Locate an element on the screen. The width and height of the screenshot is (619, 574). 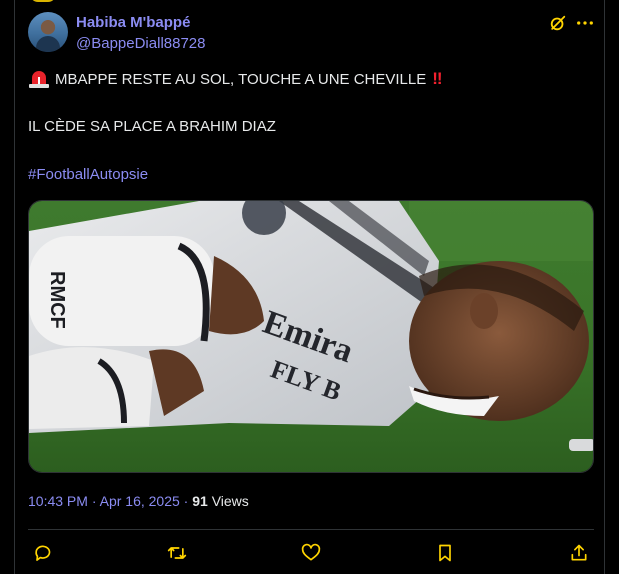
views-label: Views is located at coordinates (228, 501).